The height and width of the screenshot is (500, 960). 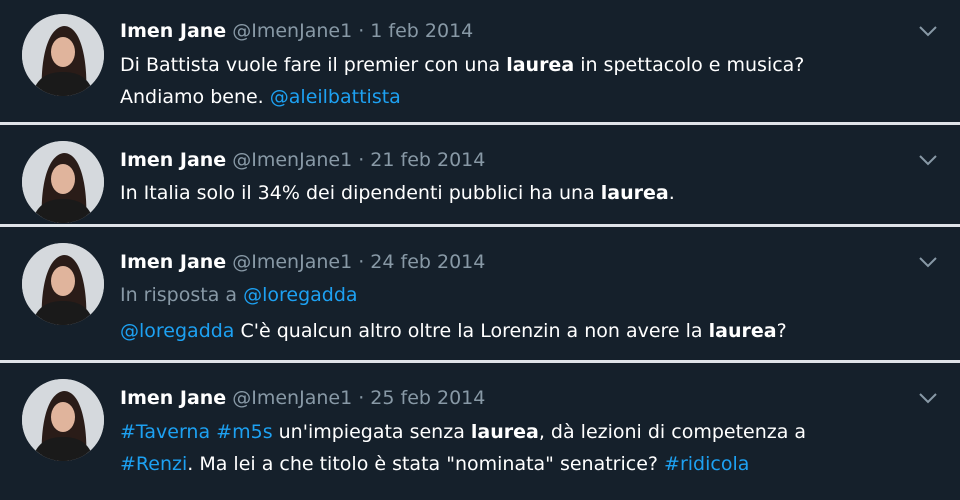 I want to click on text-segment: ?, so click(x=781, y=331).